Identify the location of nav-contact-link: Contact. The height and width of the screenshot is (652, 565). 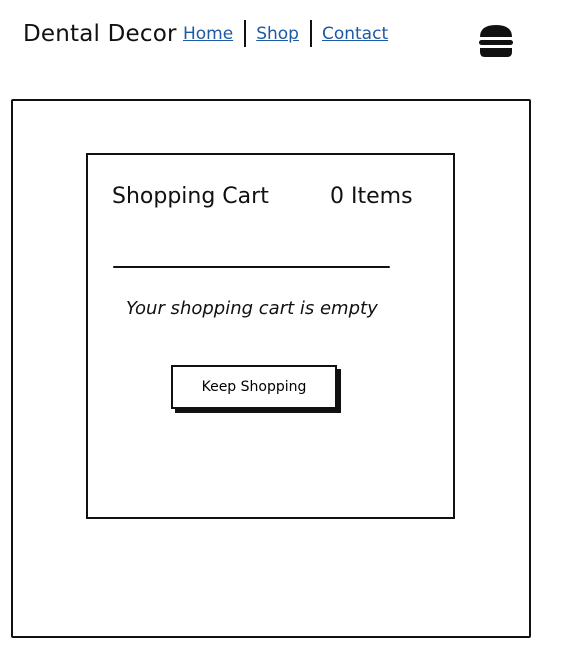
(355, 34).